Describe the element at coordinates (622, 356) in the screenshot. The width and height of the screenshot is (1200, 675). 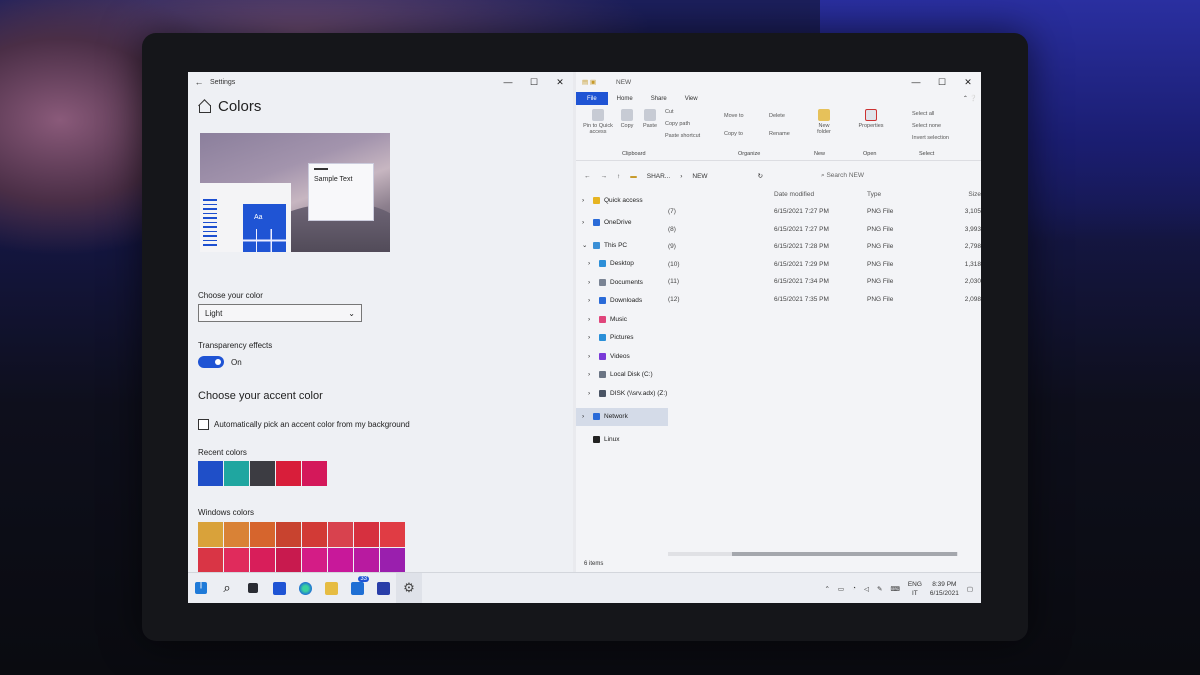
I see `sidebar-item: › Videos` at that location.